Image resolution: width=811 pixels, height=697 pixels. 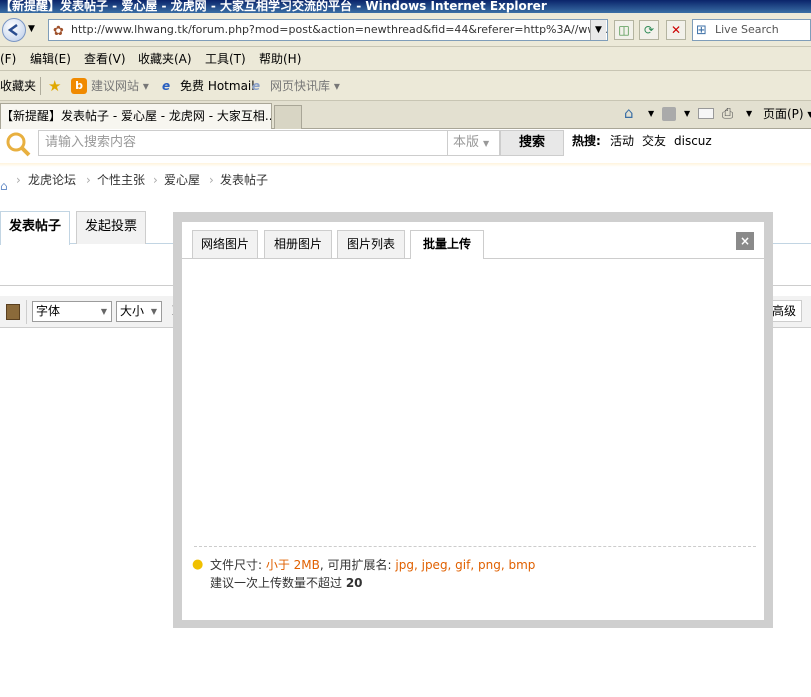 I want to click on menu-edit: 编辑(E), so click(x=50, y=59).